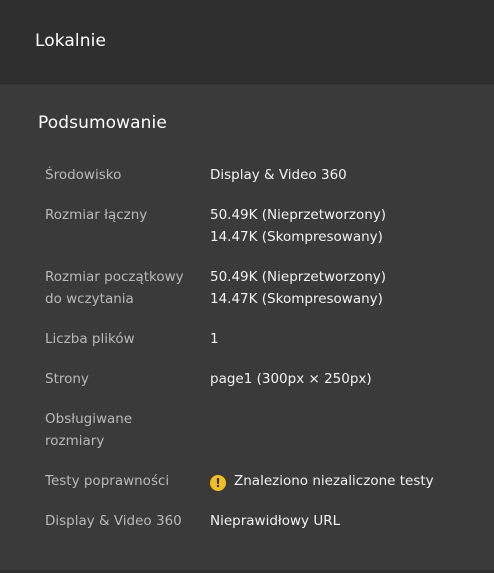 This screenshot has height=573, width=494. What do you see at coordinates (89, 430) in the screenshot?
I see `row-label: Obsługiwane rozmiary` at bounding box center [89, 430].